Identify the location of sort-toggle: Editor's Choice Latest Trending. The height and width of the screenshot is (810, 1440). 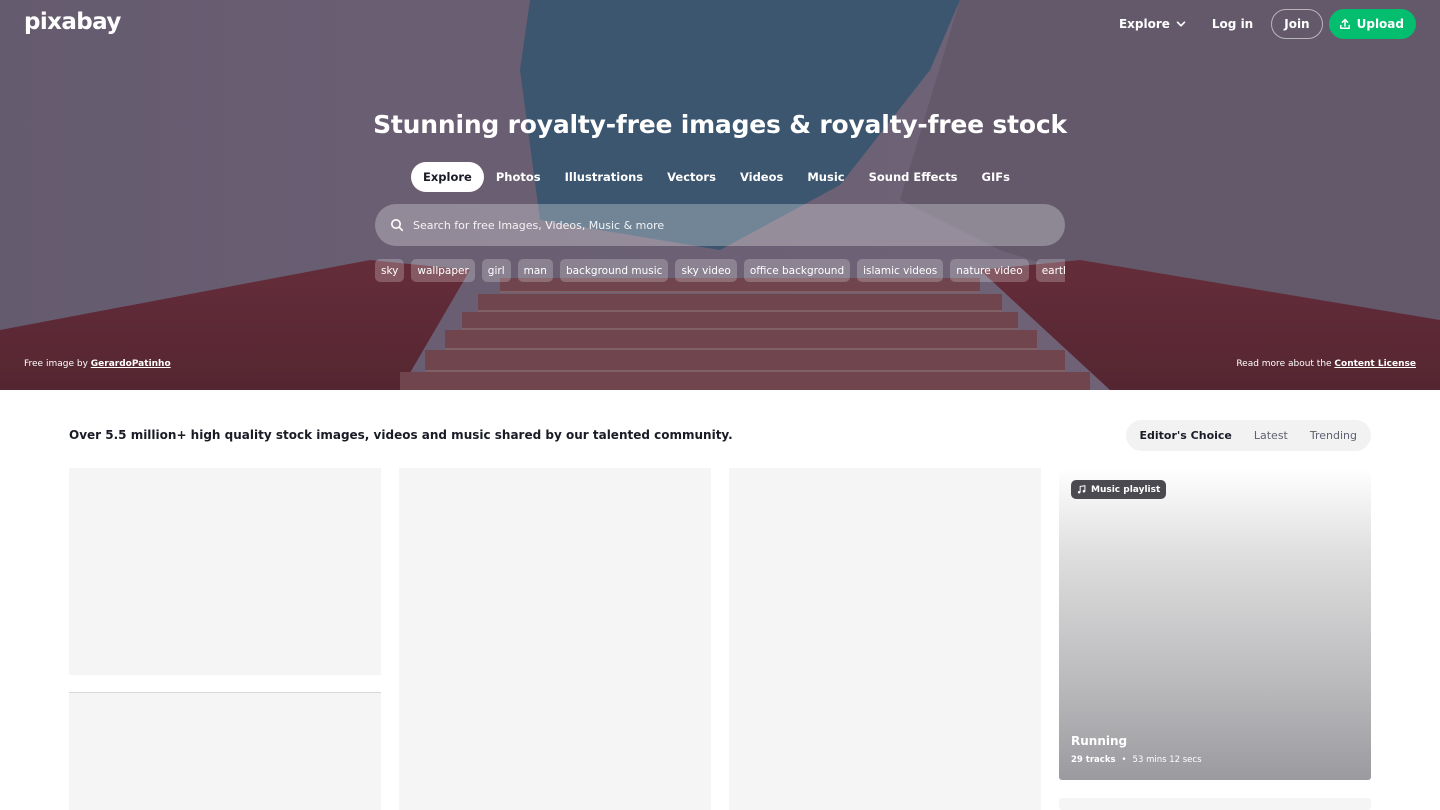
(1248, 435).